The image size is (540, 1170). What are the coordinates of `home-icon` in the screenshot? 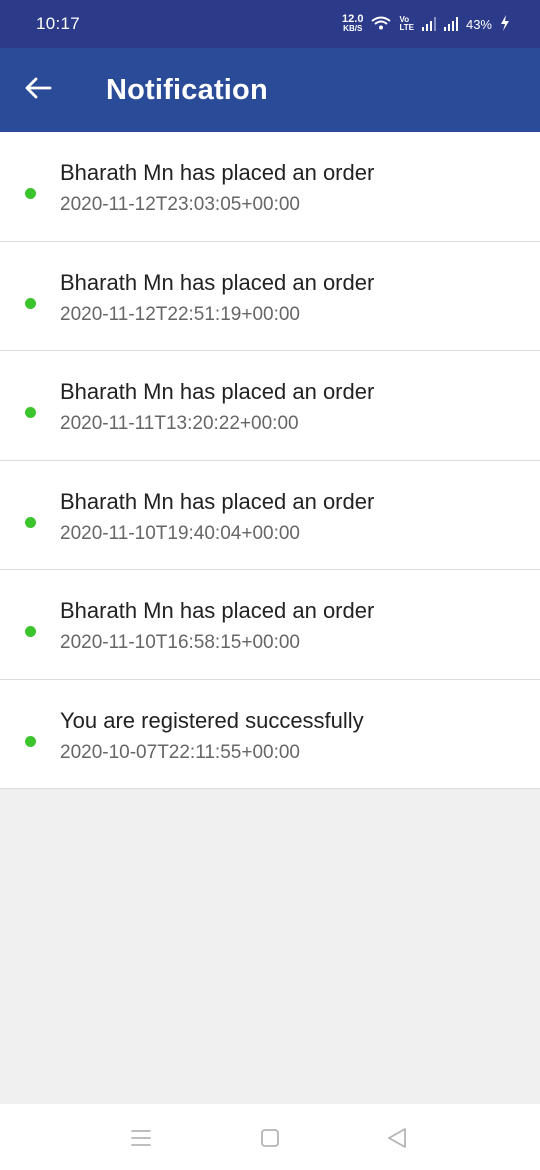 It's located at (270, 1138).